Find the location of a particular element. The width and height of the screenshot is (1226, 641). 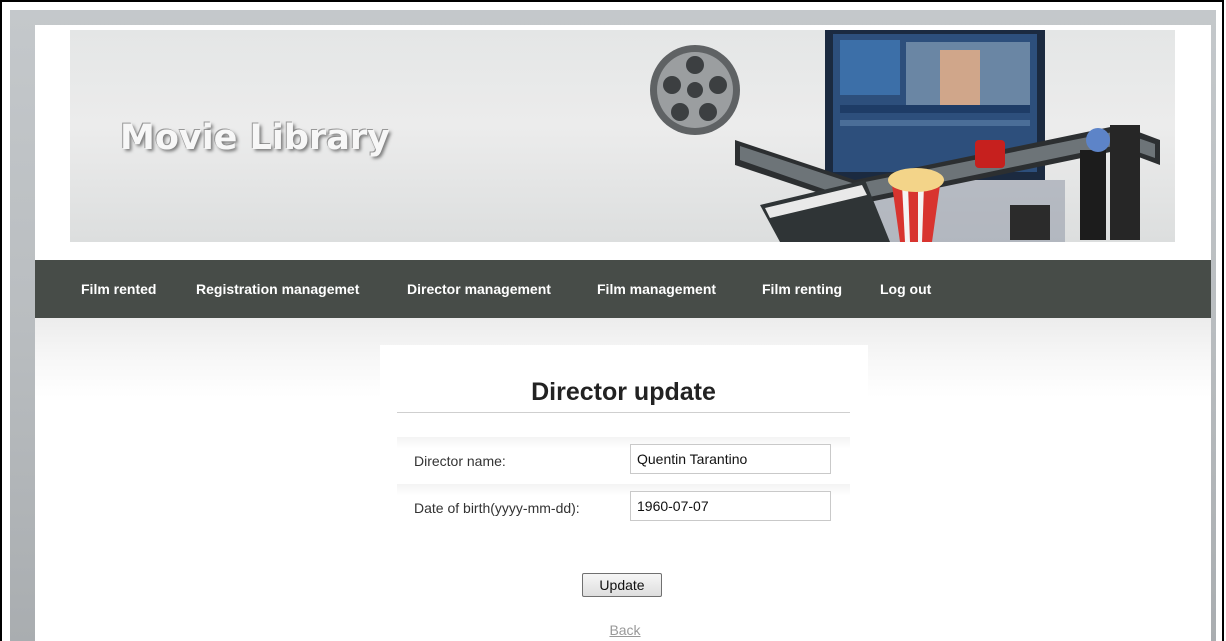

form-row-director-name: Director name: is located at coordinates (623, 459).